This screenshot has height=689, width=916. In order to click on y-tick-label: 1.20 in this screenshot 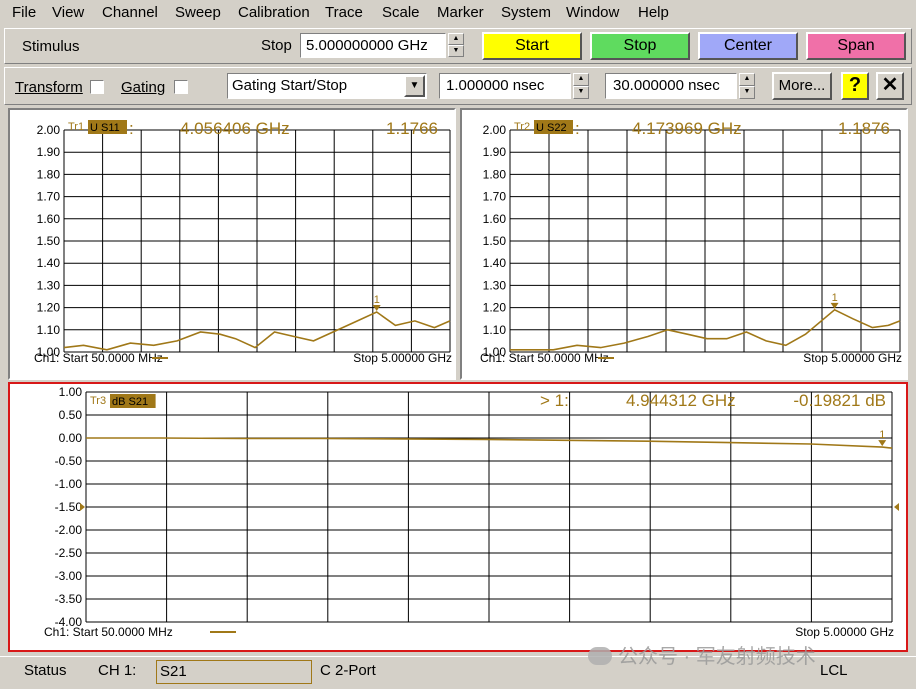, I will do `click(495, 308)`.